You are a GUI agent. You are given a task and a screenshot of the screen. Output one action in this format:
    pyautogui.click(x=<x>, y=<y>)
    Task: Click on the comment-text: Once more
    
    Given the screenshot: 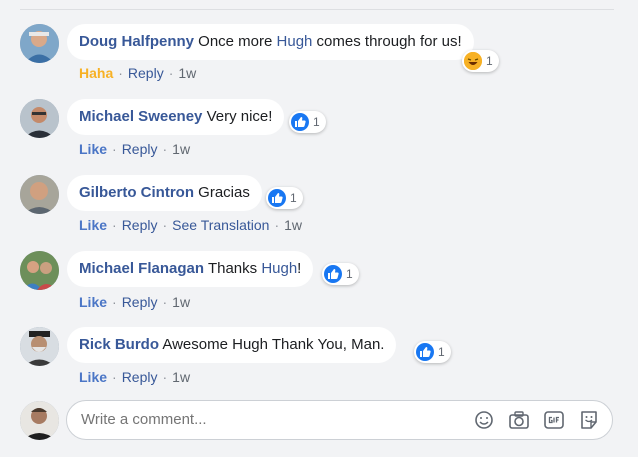 What is the action you would take?
    pyautogui.click(x=235, y=41)
    